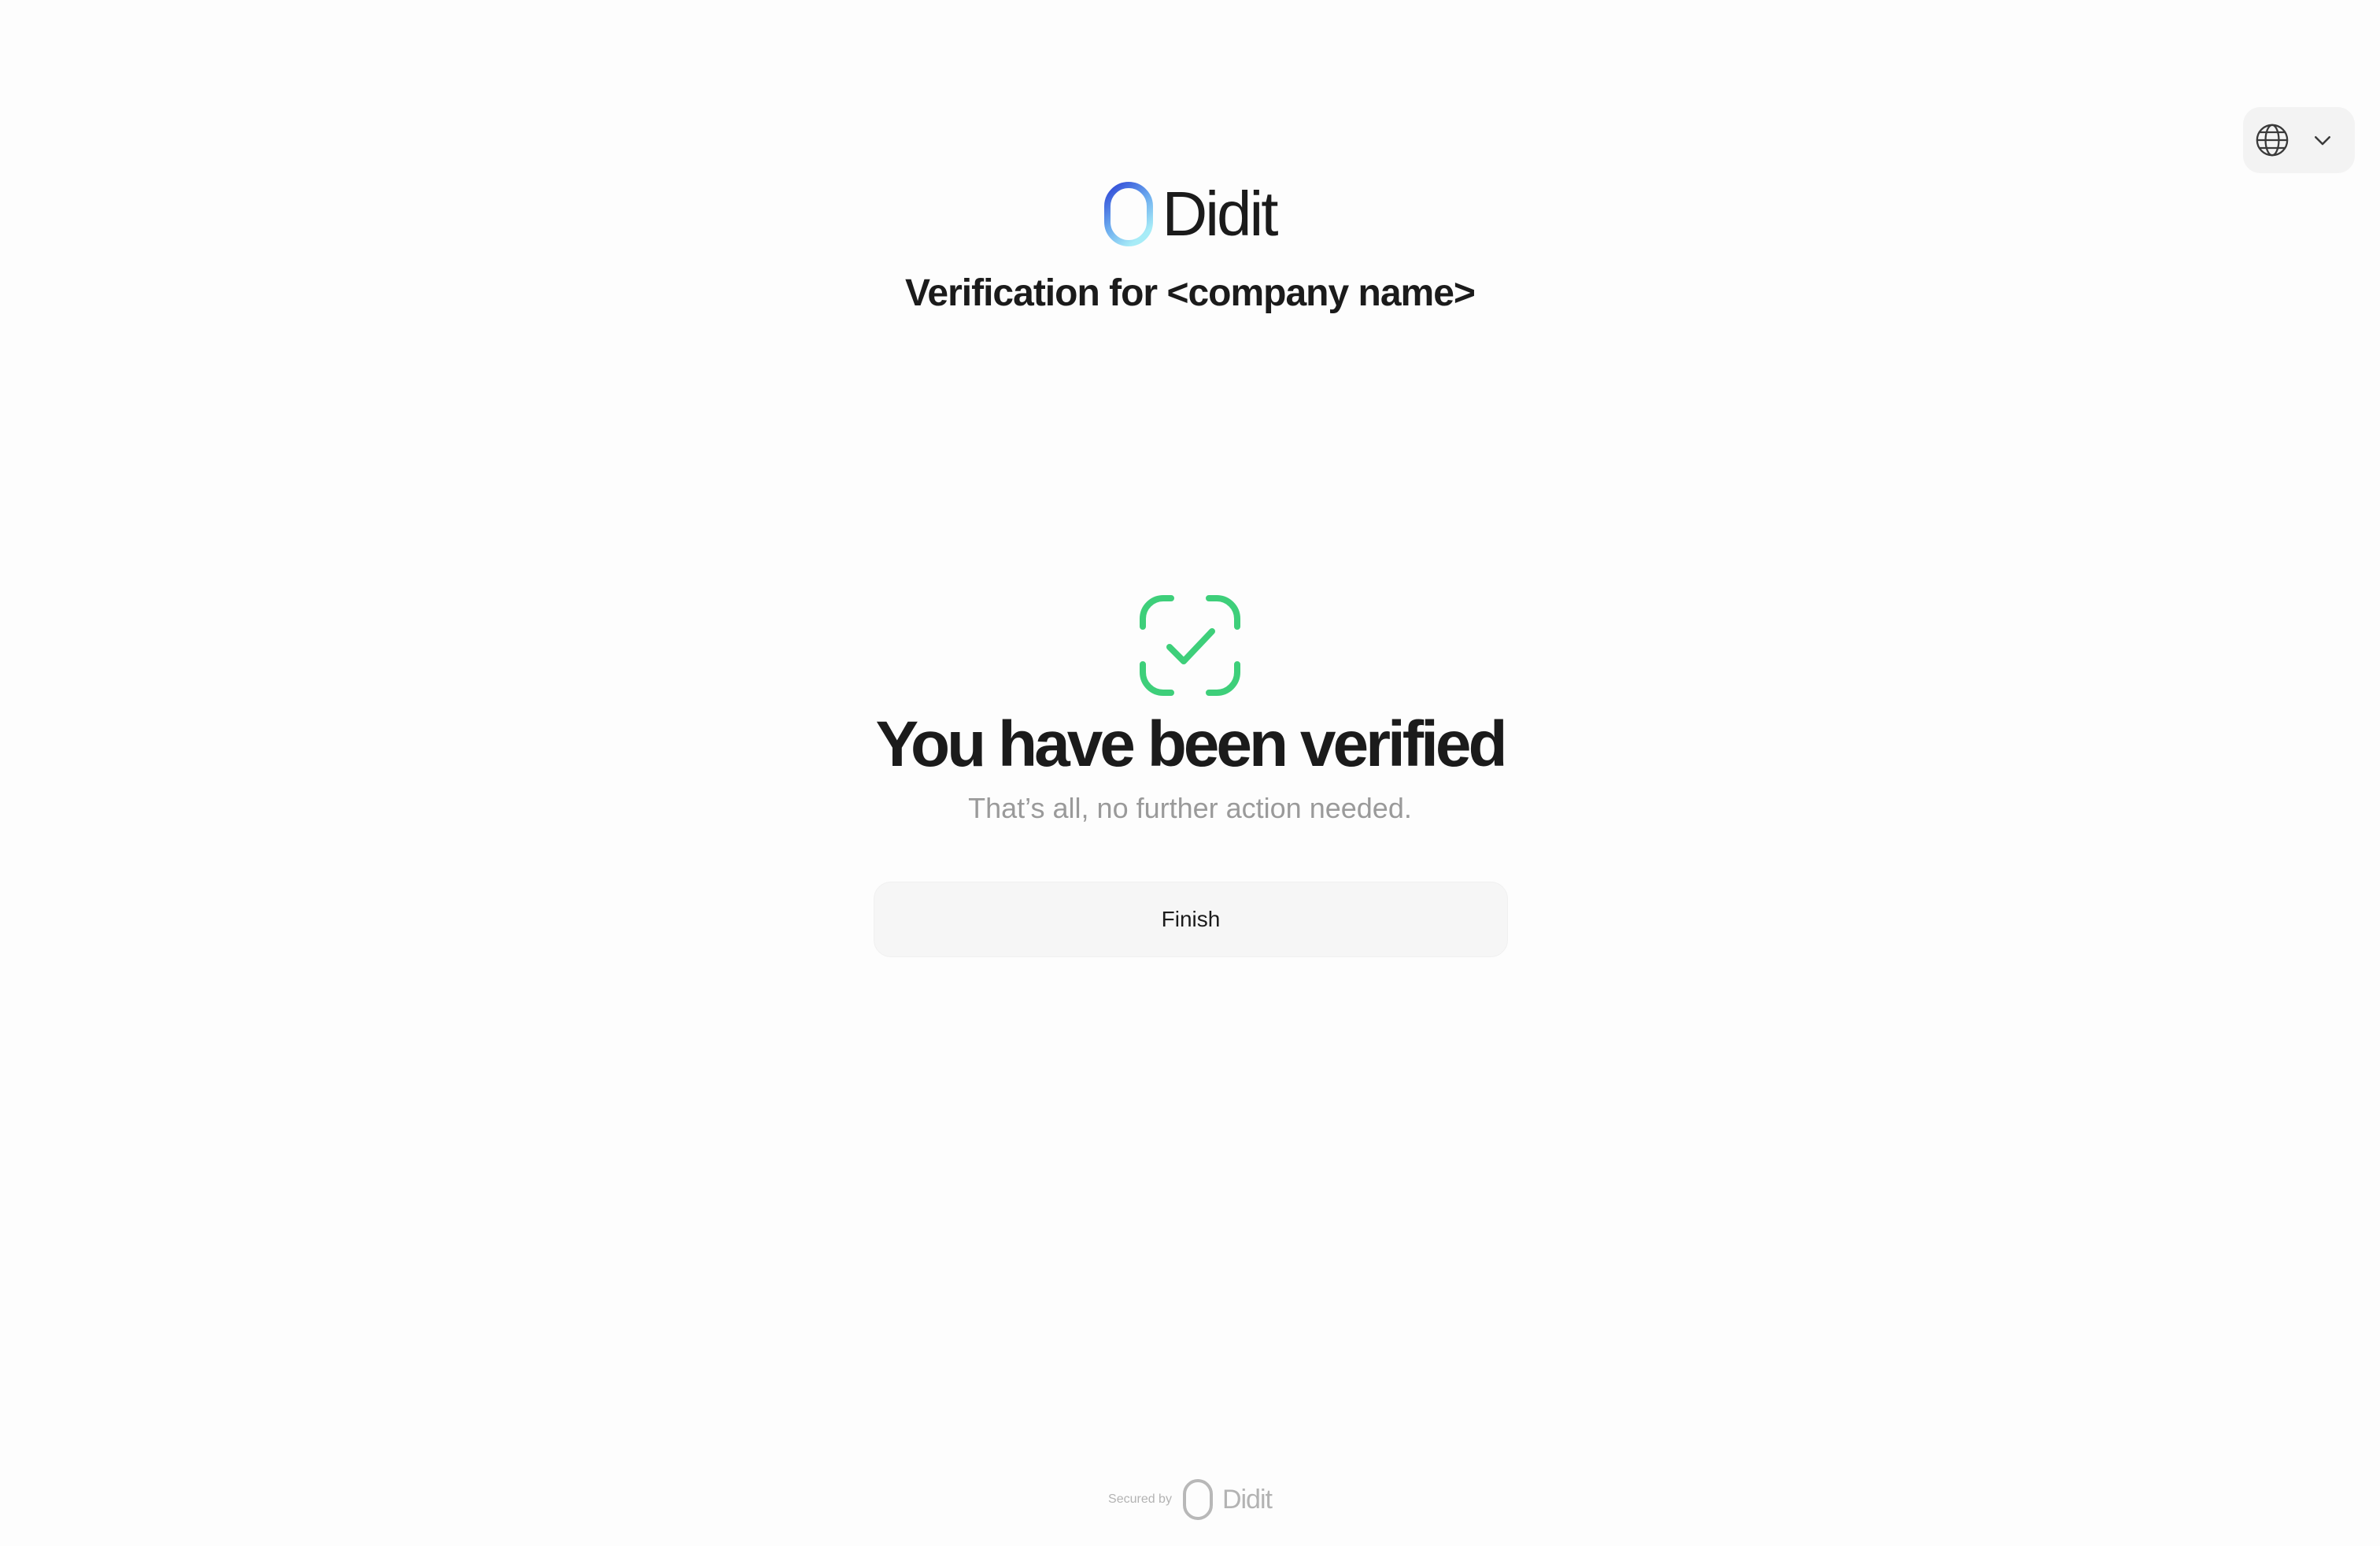 This screenshot has width=2380, height=1546. I want to click on brand-name: Didit, so click(1220, 214).